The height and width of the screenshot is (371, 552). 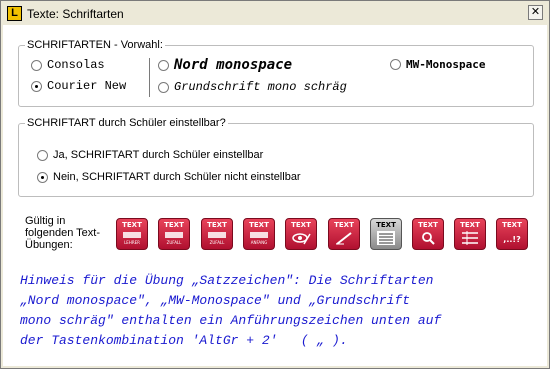 I want to click on exercise-button-eye-pen: TEXT, so click(x=301, y=234).